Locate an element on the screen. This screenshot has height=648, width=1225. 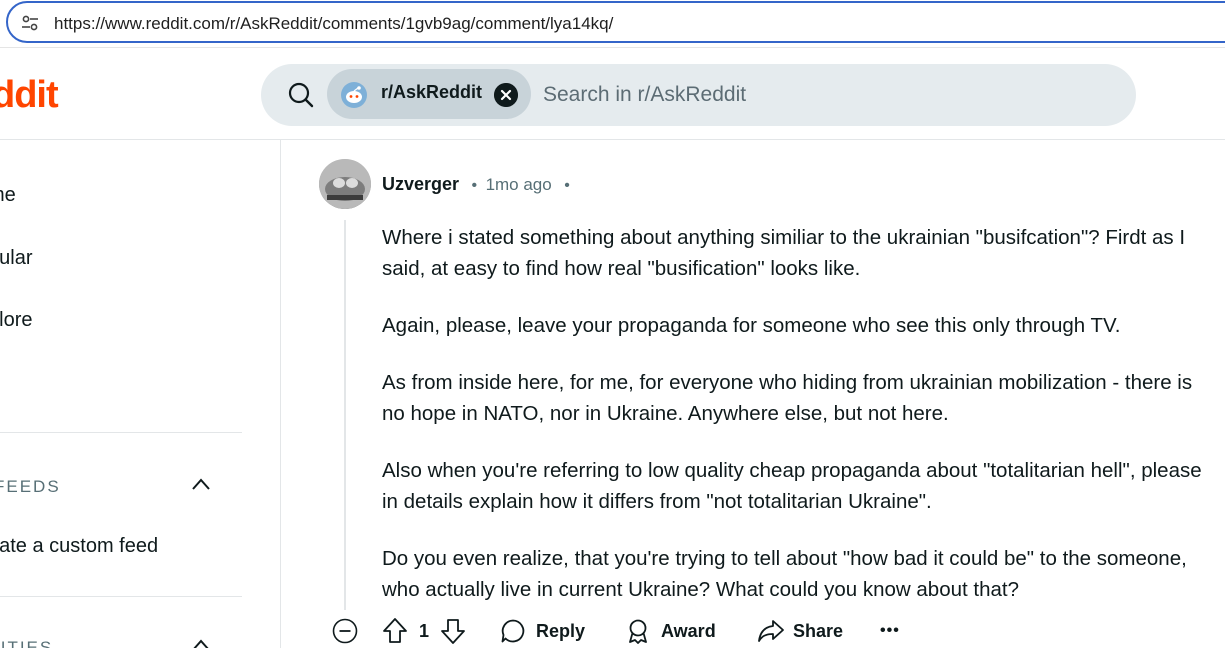
comment-bubble-icon is located at coordinates (513, 631).